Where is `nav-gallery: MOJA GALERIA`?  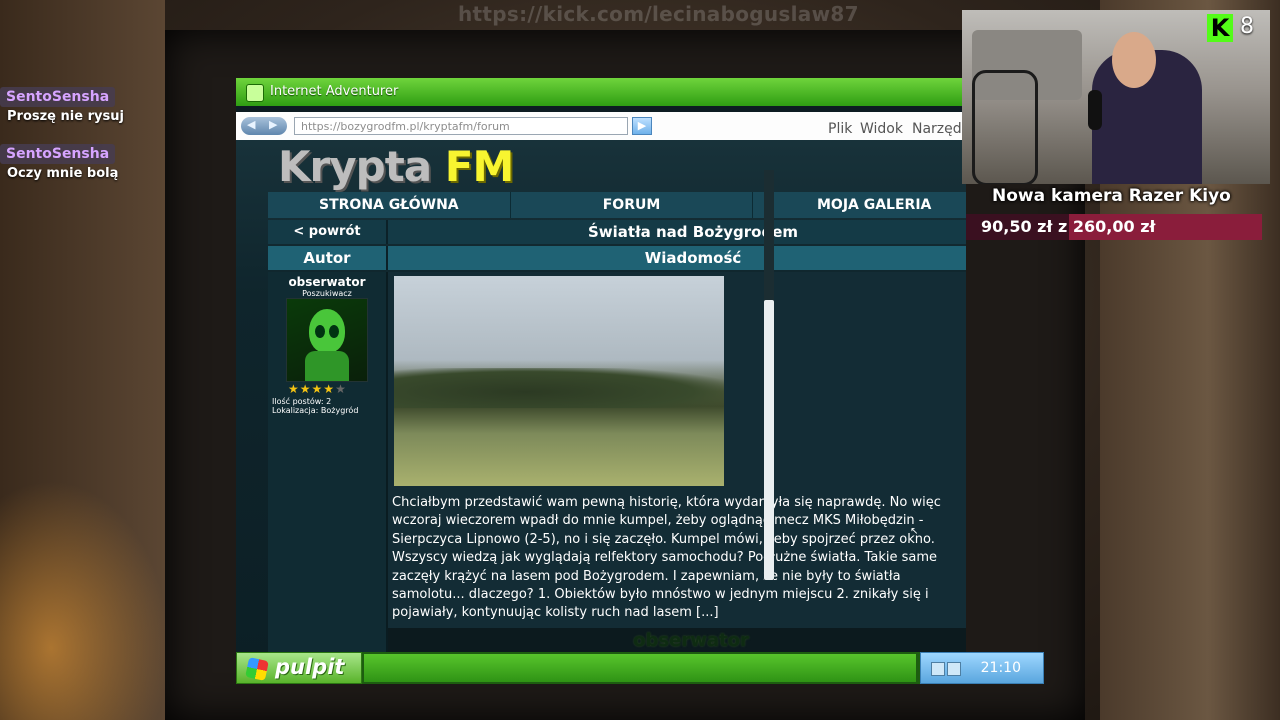 nav-gallery: MOJA GALERIA is located at coordinates (859, 205).